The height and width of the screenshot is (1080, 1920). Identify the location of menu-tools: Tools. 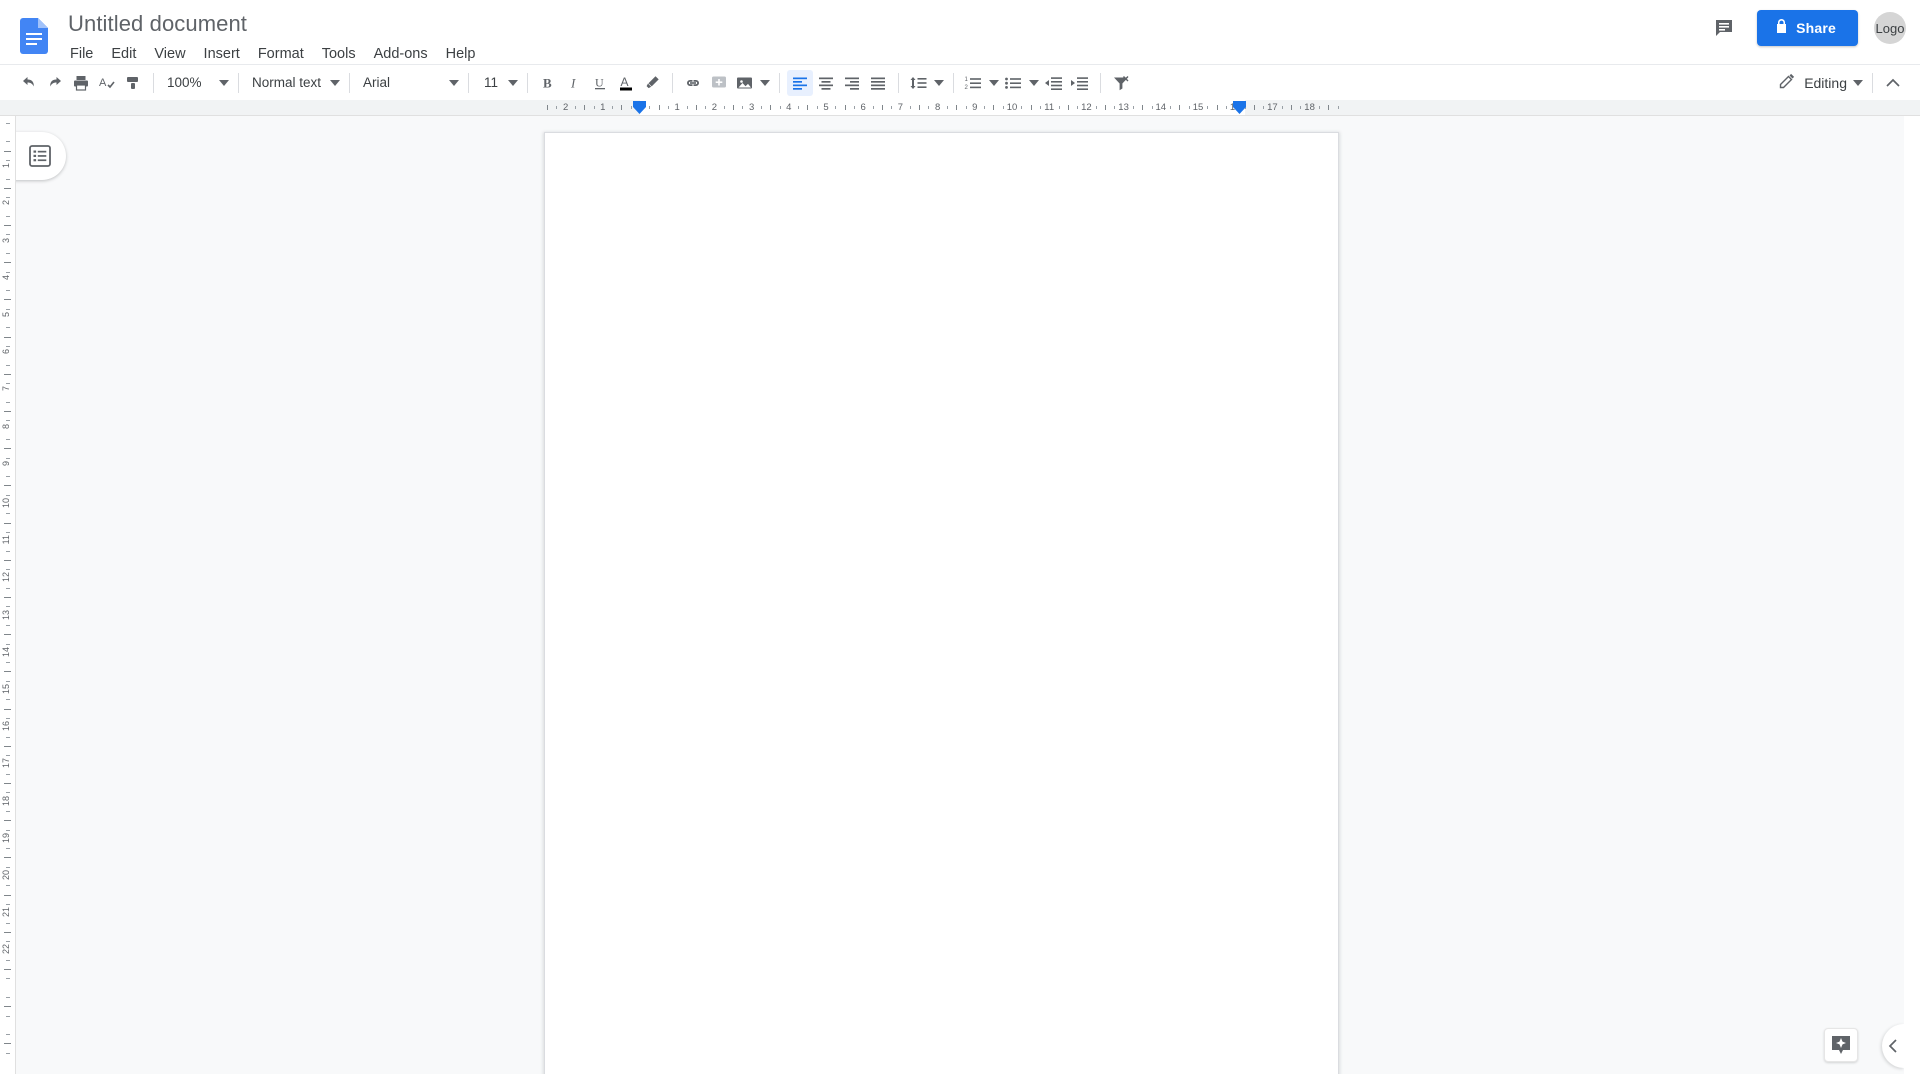
(339, 54).